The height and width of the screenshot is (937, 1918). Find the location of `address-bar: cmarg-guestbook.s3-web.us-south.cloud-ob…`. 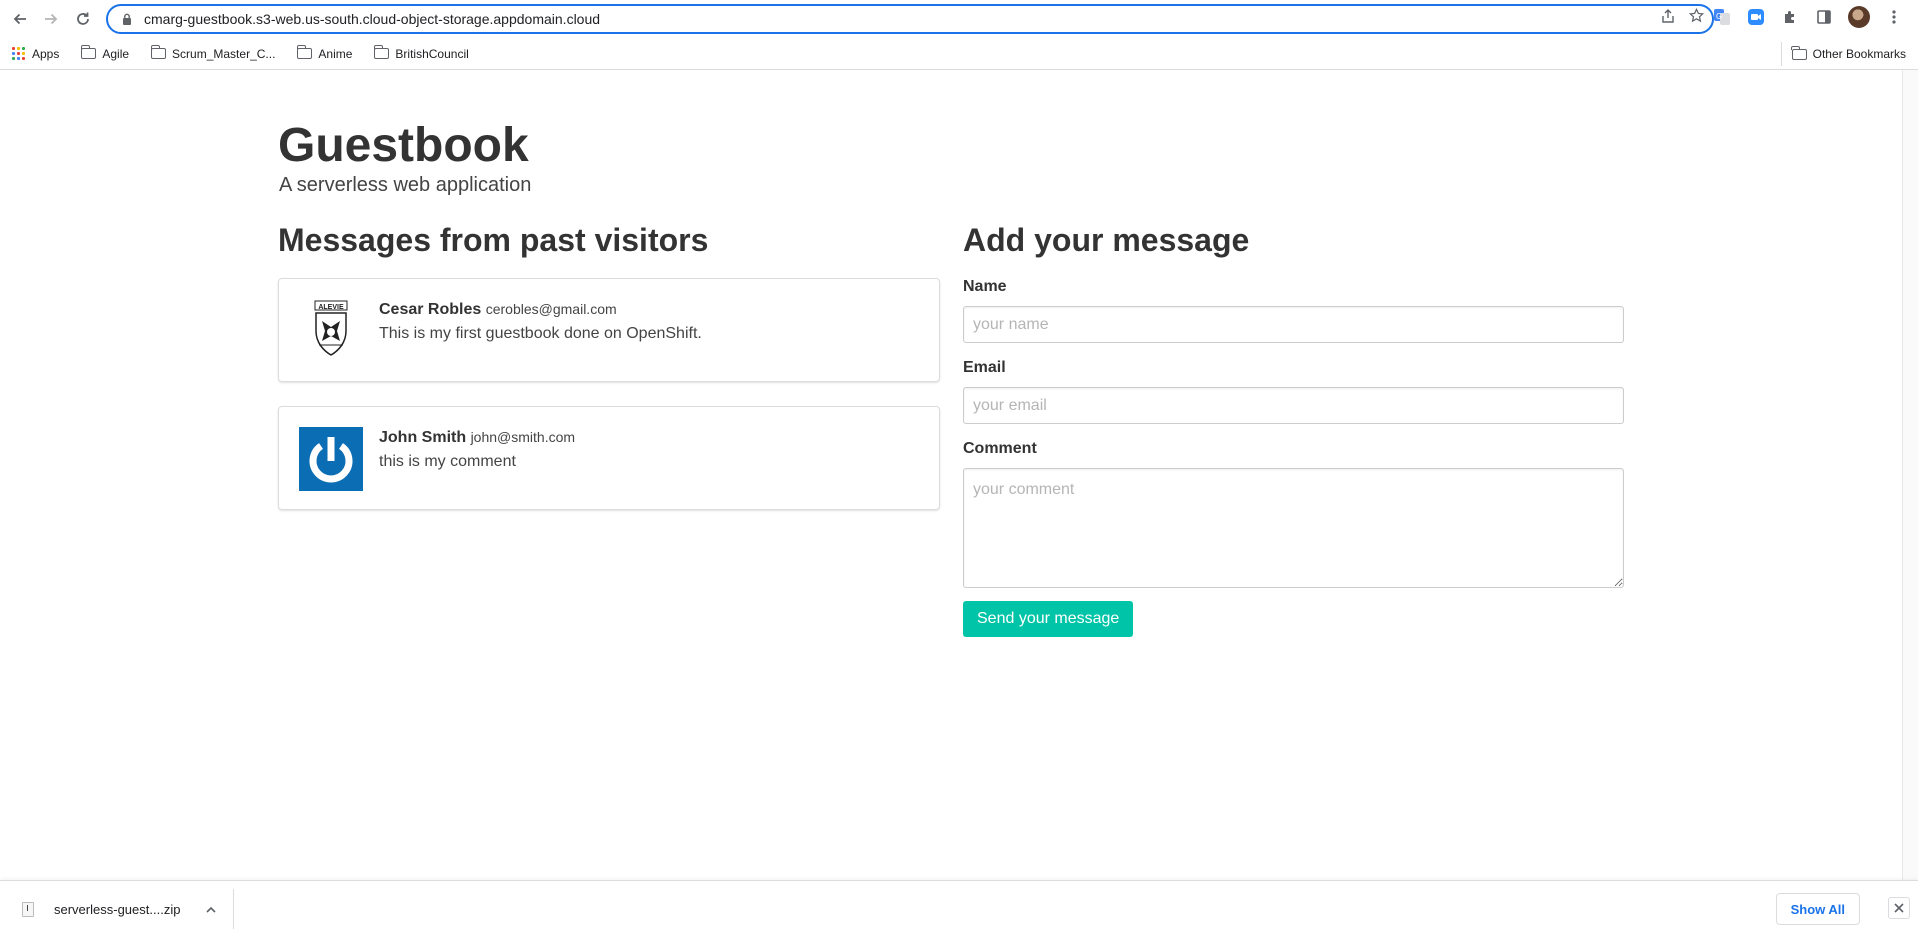

address-bar: cmarg-guestbook.s3-web.us-south.cloud-ob… is located at coordinates (910, 19).